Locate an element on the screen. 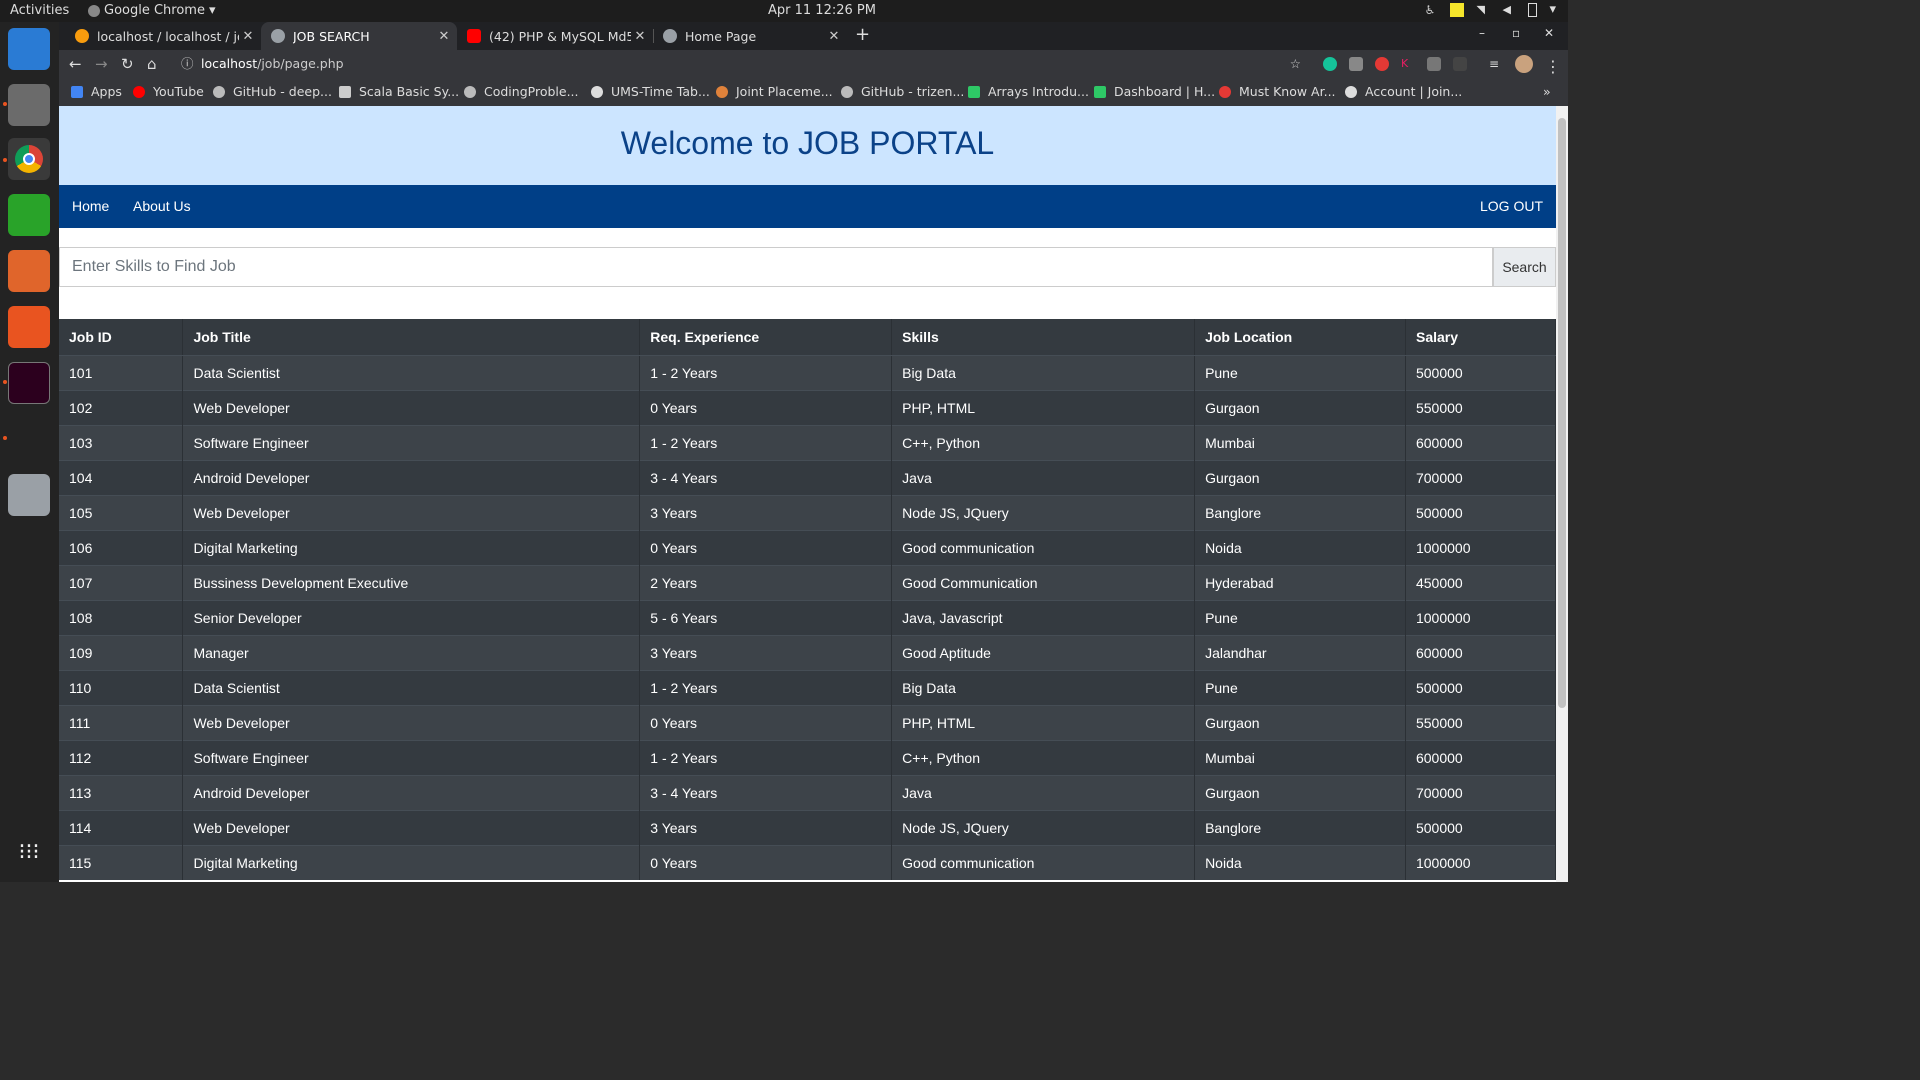 The height and width of the screenshot is (1080, 1920). grammarly-icon is located at coordinates (1330, 64).